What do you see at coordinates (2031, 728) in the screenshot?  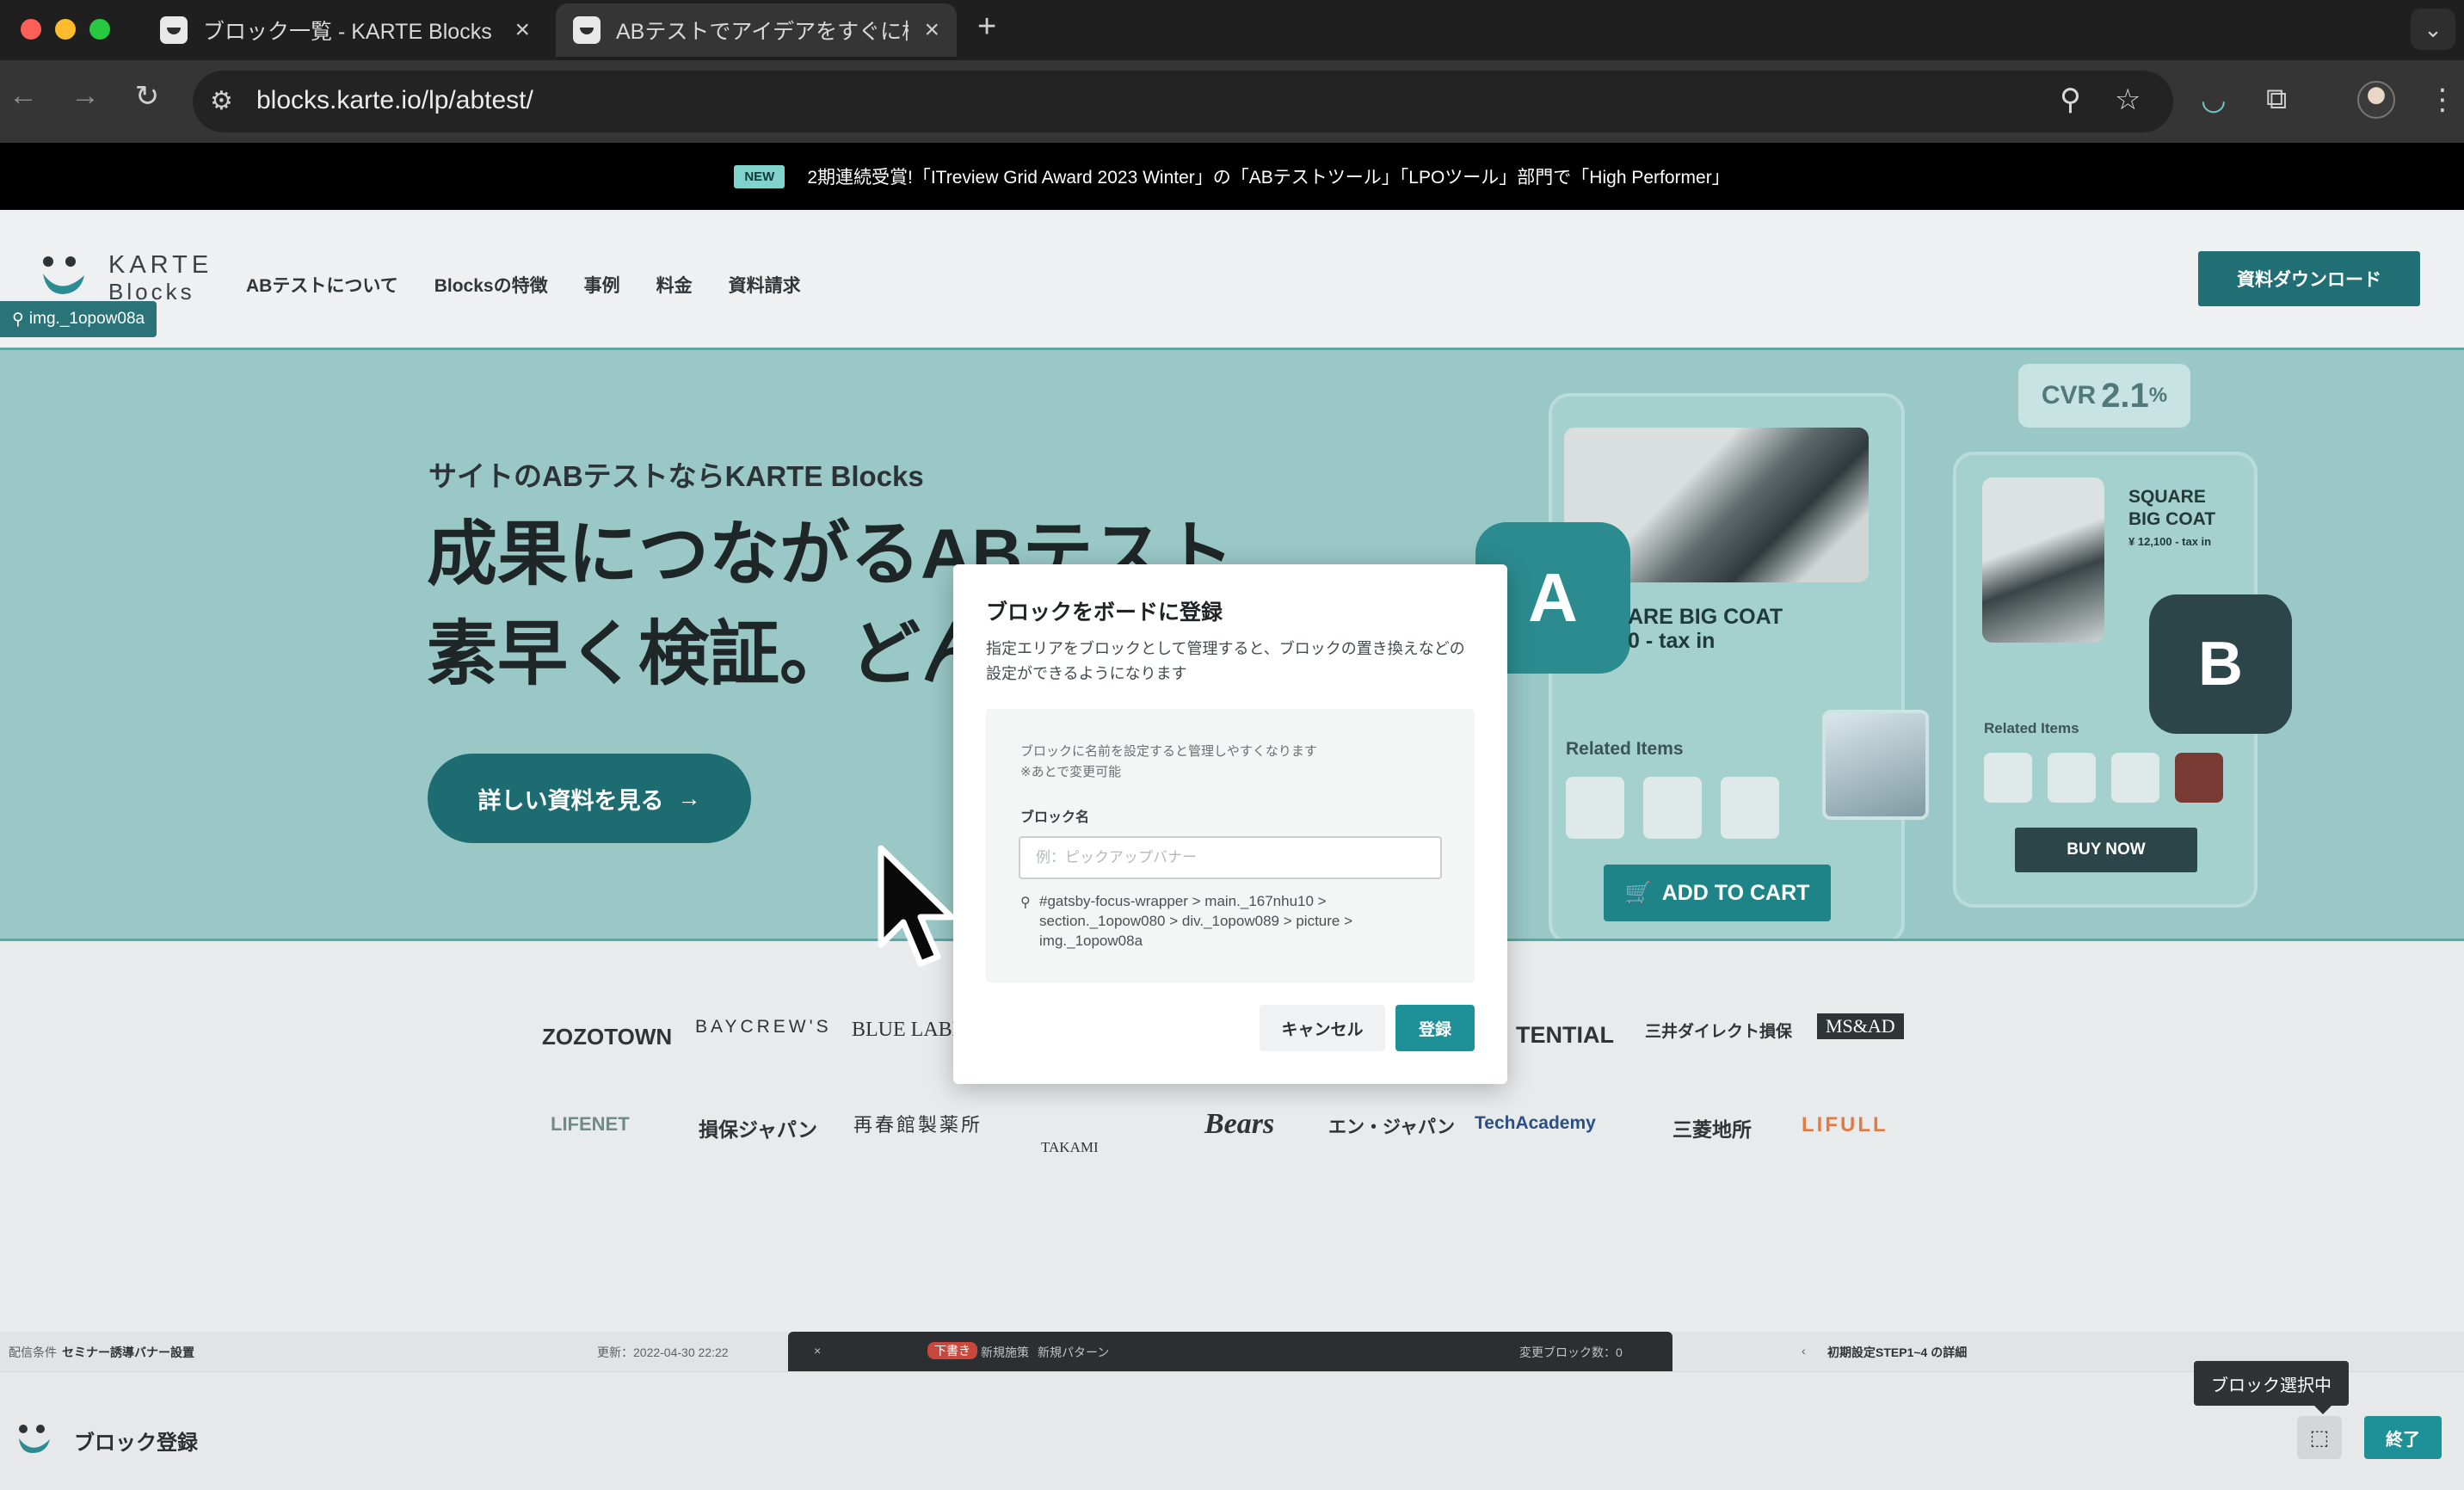 I see `related-items-b: Related Items` at bounding box center [2031, 728].